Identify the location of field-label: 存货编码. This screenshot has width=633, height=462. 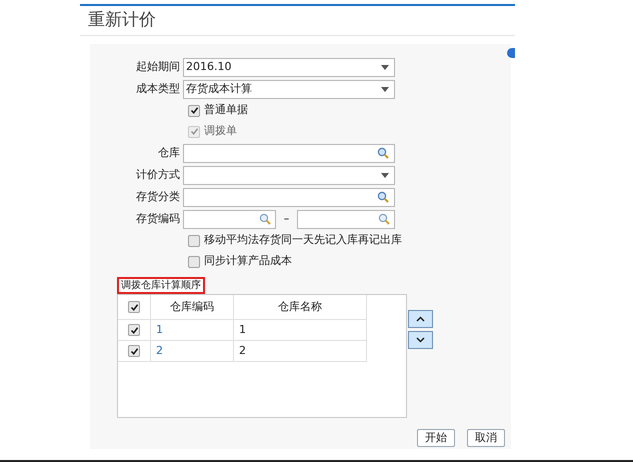
(158, 218).